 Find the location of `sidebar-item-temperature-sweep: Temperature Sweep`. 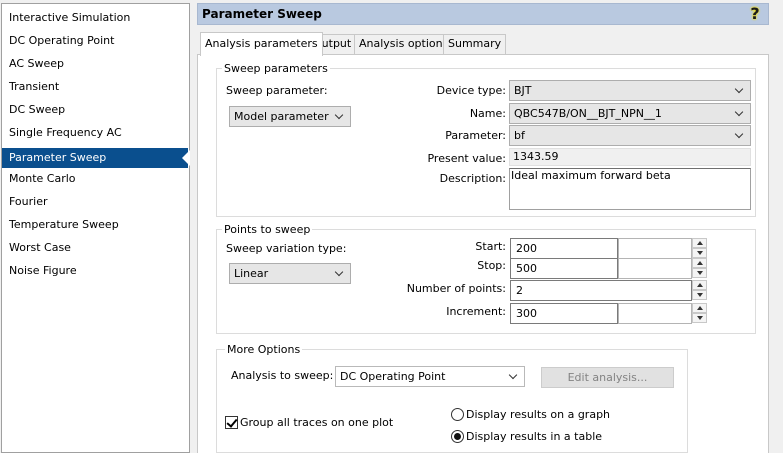

sidebar-item-temperature-sweep: Temperature Sweep is located at coordinates (95, 225).